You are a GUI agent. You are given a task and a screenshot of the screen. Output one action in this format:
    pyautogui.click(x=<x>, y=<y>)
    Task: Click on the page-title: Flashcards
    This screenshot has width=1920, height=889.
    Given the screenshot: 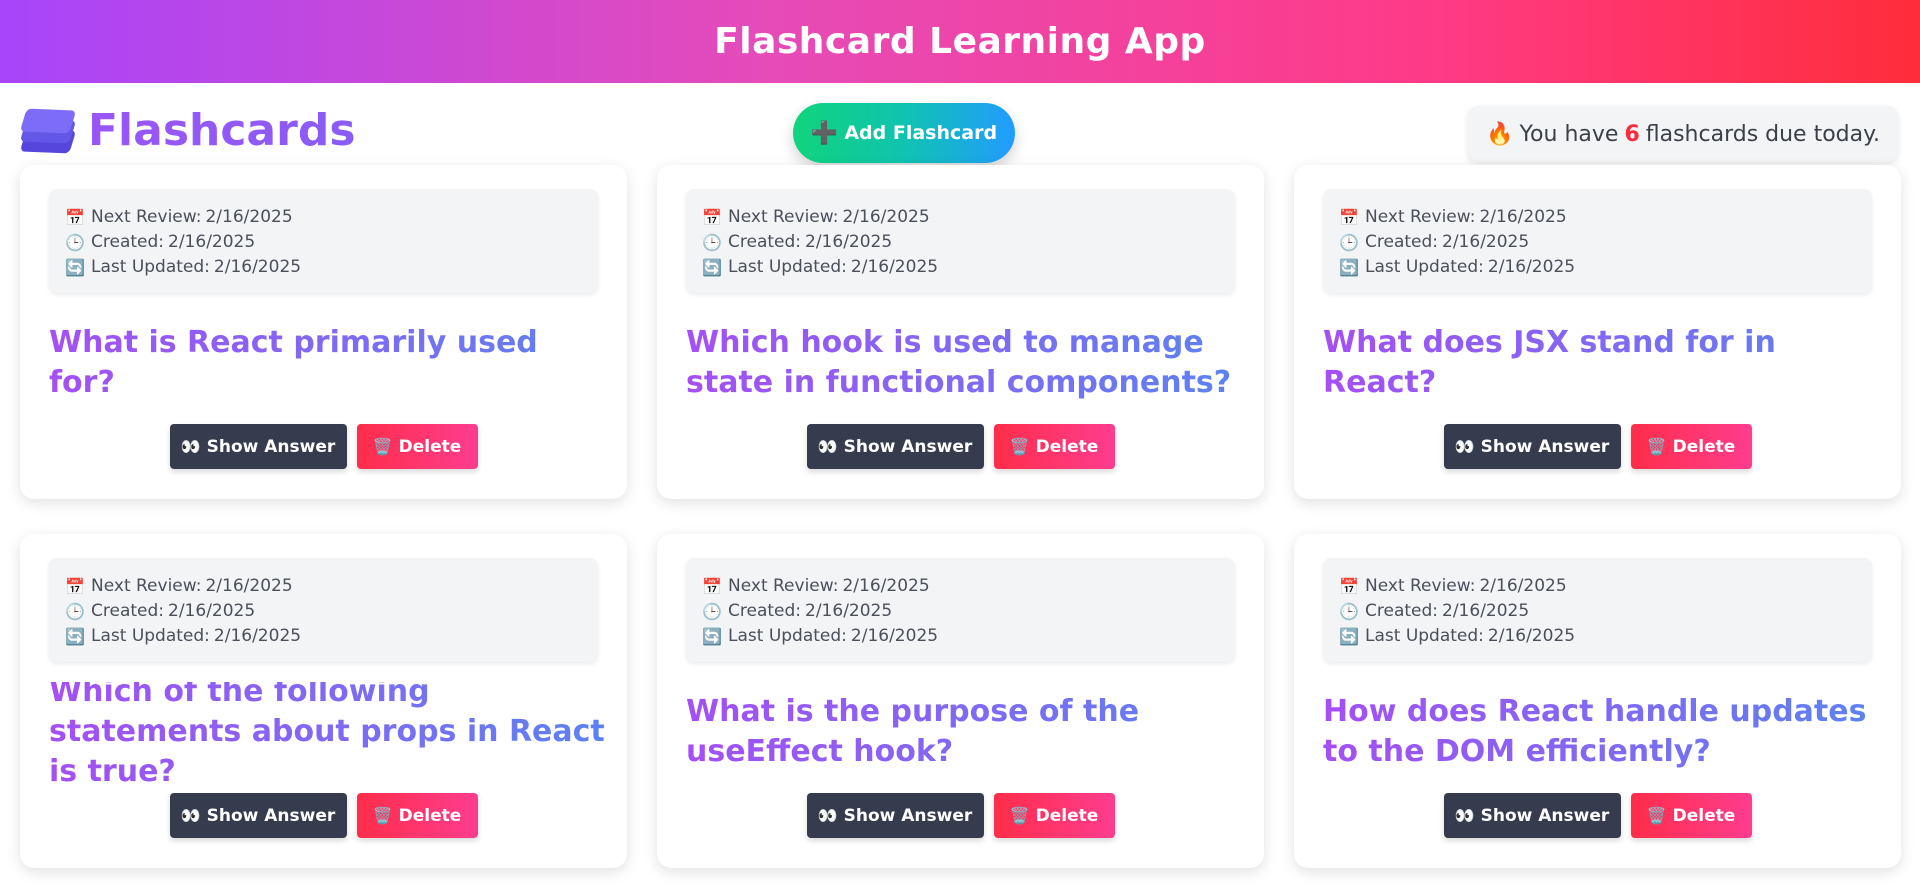 What is the action you would take?
    pyautogui.click(x=222, y=130)
    